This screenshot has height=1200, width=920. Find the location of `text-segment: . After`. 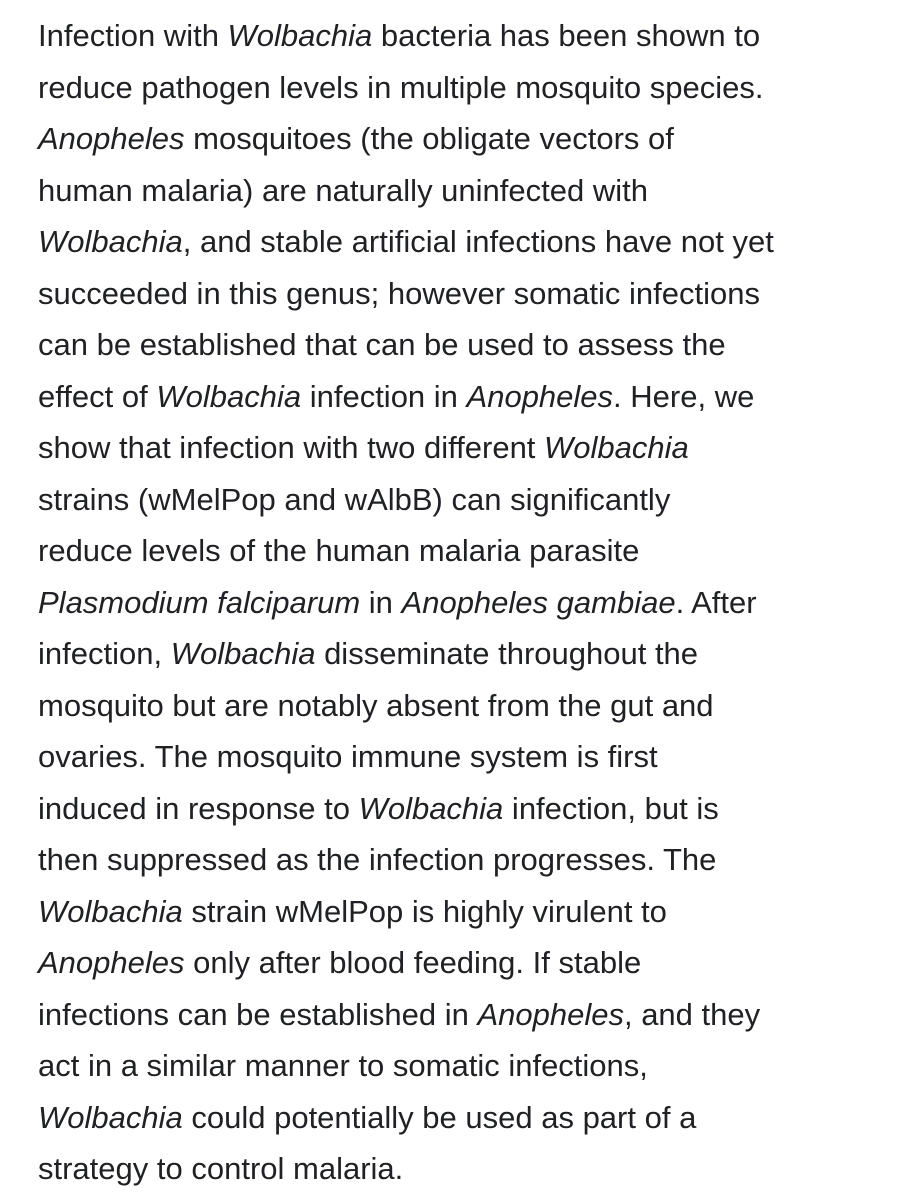

text-segment: . After is located at coordinates (716, 602).